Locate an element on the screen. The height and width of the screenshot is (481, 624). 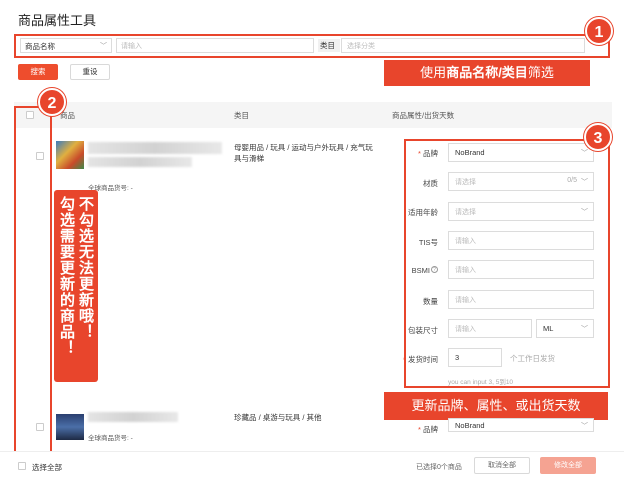
category-select: 选择分类 is located at coordinates (463, 45).